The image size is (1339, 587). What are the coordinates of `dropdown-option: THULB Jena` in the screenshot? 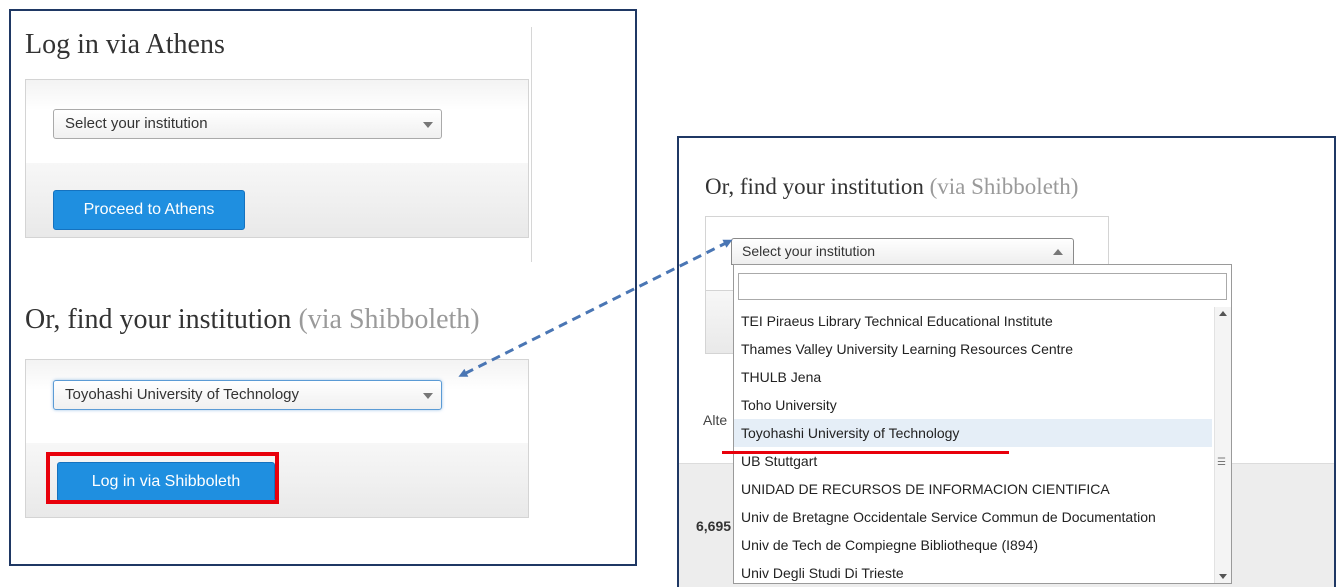 It's located at (973, 377).